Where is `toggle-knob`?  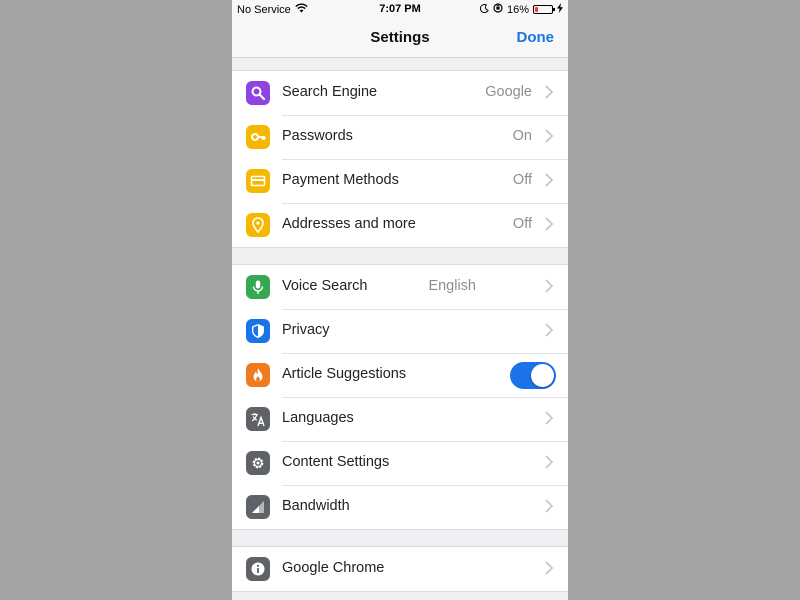
toggle-knob is located at coordinates (542, 375).